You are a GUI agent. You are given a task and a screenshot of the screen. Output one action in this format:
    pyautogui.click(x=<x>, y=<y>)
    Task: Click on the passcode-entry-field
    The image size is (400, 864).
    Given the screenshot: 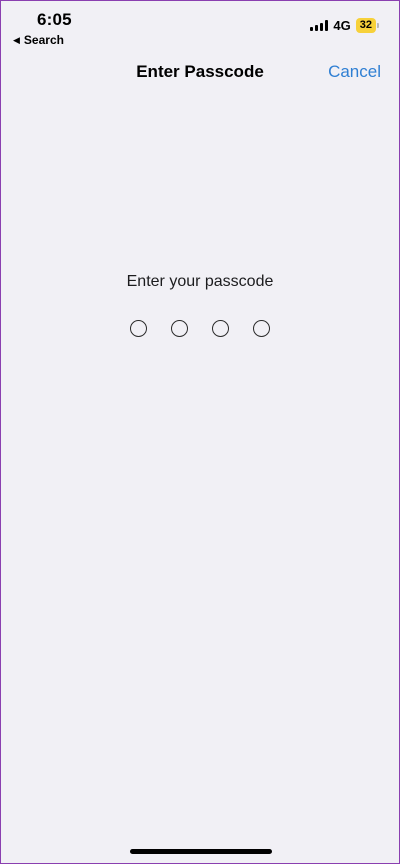 What is the action you would take?
    pyautogui.click(x=200, y=328)
    